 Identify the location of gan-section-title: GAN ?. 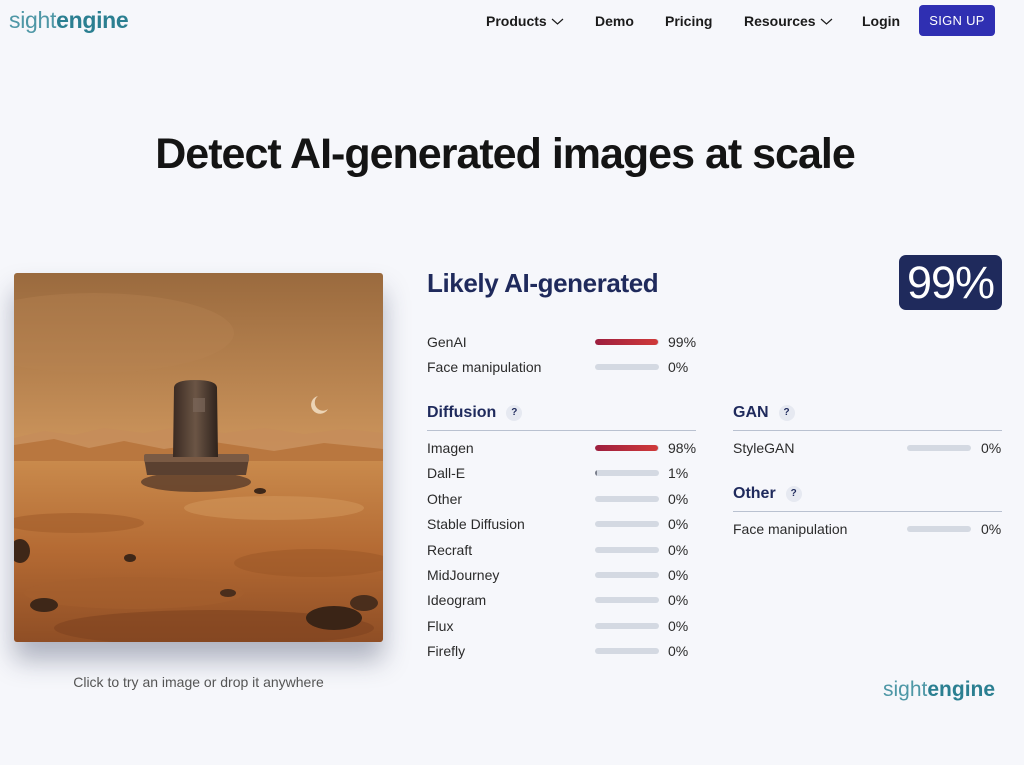
(764, 413).